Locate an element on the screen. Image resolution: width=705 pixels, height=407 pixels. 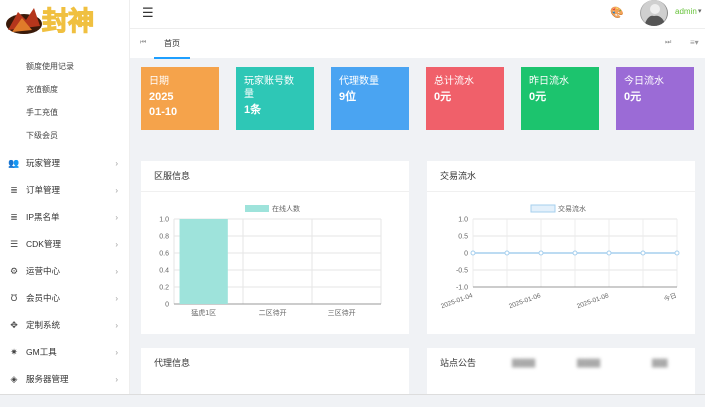
y-tick-label: 0.4 is located at coordinates (164, 271).